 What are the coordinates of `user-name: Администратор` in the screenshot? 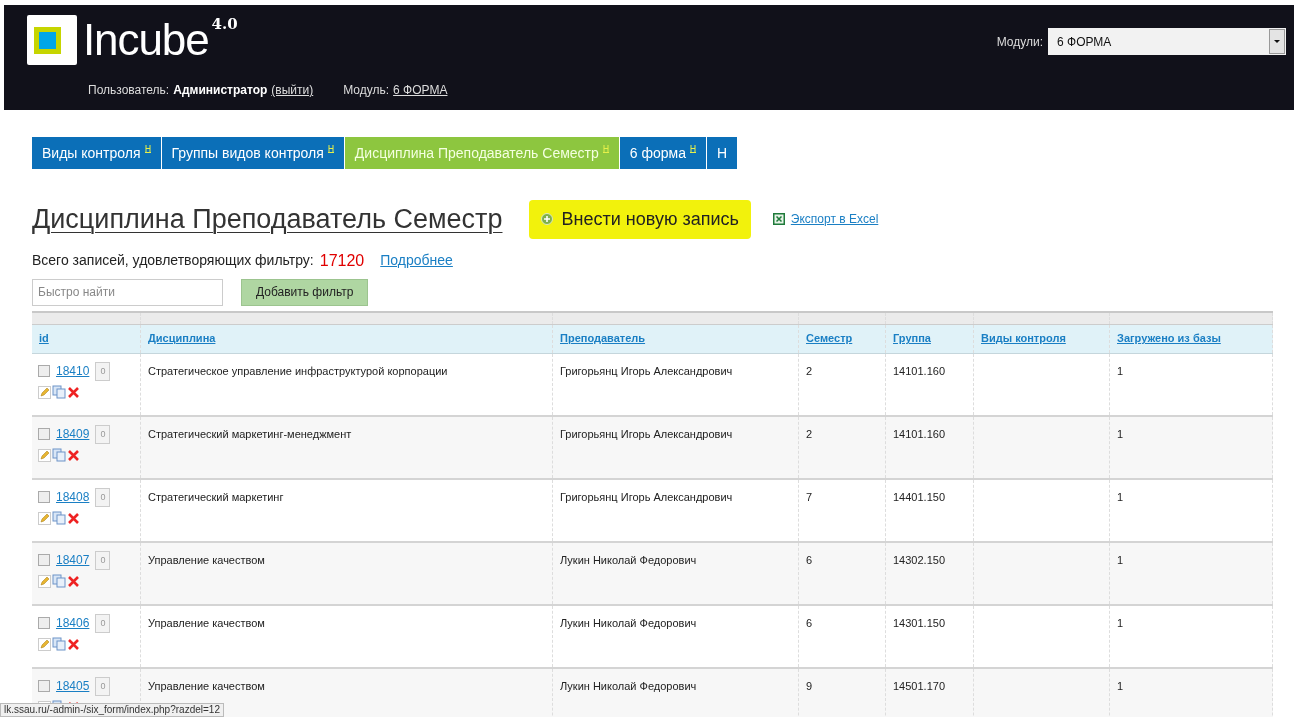 It's located at (220, 90).